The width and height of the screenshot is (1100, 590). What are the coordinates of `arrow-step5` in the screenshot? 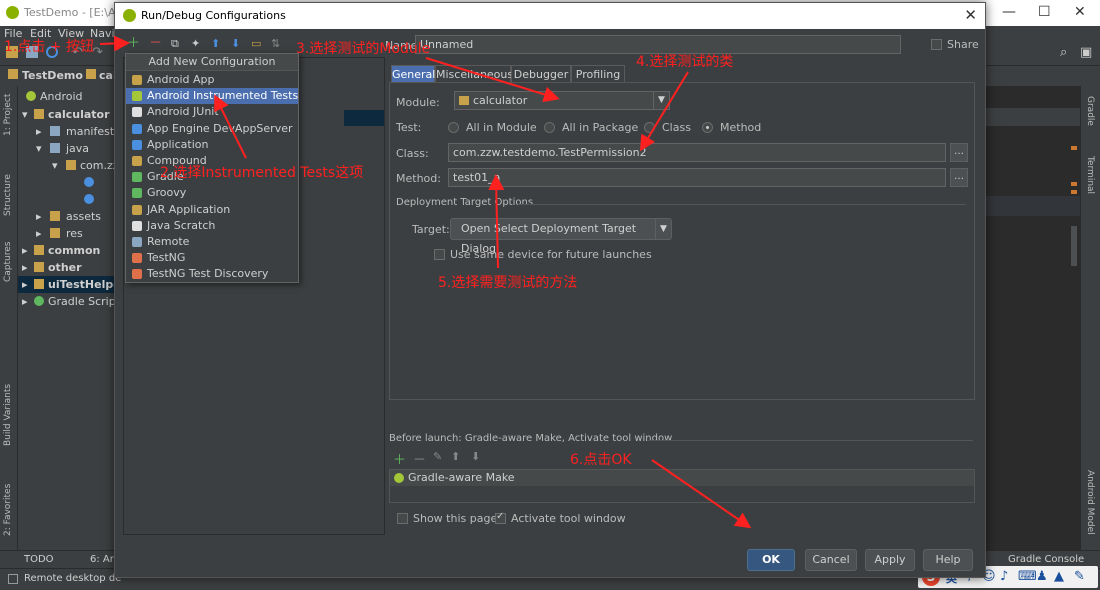 It's located at (496, 221).